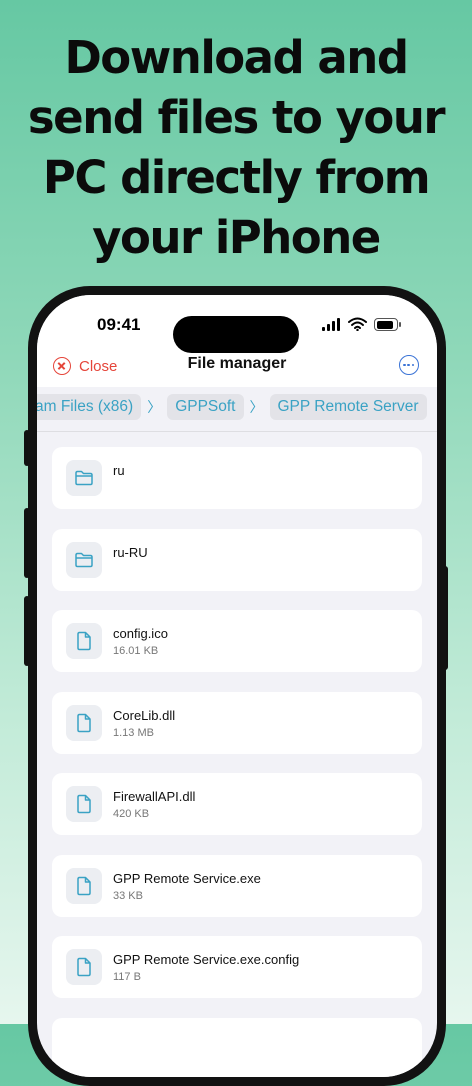  I want to click on list-item: GPP Remote Service.exe.config 117 B, so click(237, 967).